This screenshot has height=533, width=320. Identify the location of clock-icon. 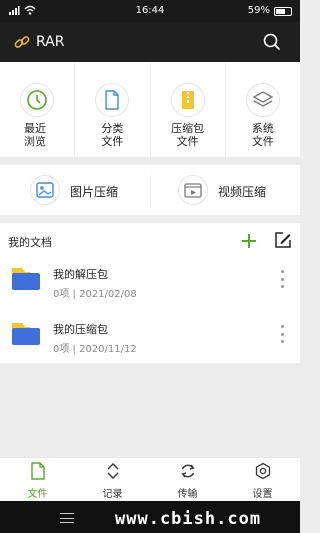
(37, 100).